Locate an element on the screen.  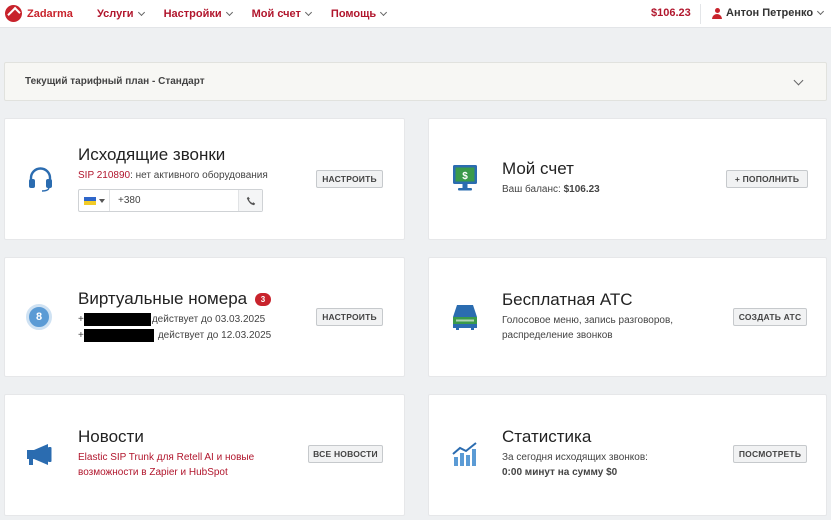
configure-numbers-button: НАСТРОИТЬ is located at coordinates (349, 317).